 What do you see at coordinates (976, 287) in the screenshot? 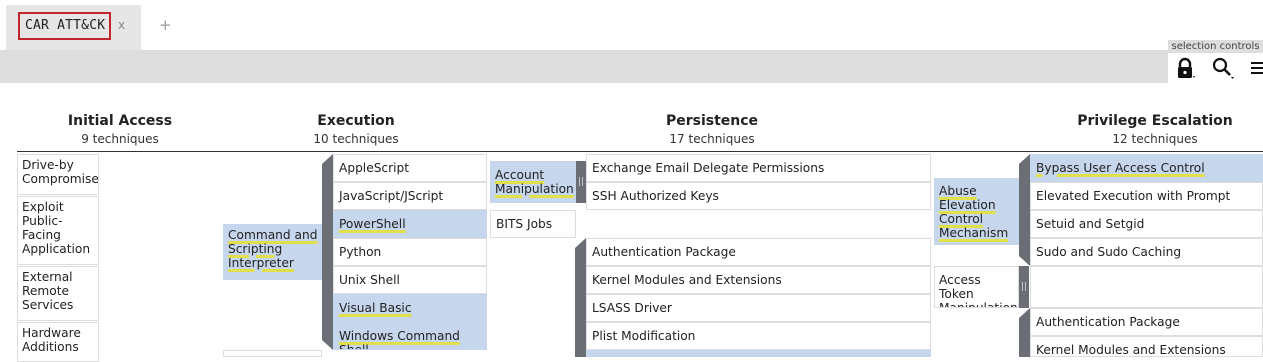
I see `technique-cell-parent: Access Token Manipulation` at bounding box center [976, 287].